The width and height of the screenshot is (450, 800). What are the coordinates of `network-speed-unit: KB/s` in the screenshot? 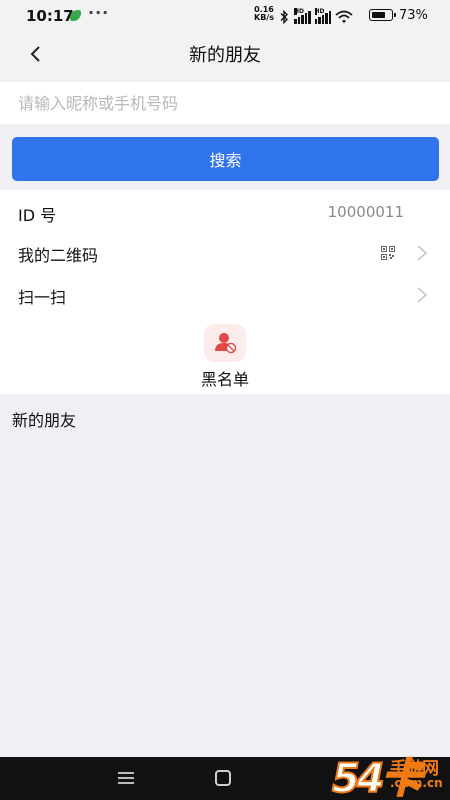 It's located at (264, 17).